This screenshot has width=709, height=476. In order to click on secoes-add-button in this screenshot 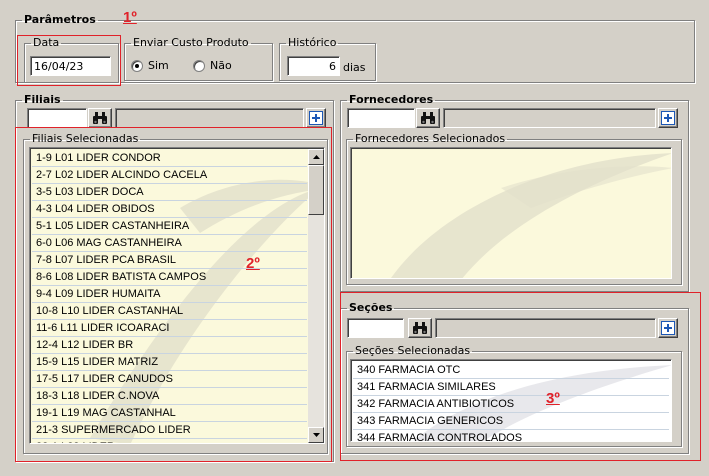, I will do `click(668, 328)`.